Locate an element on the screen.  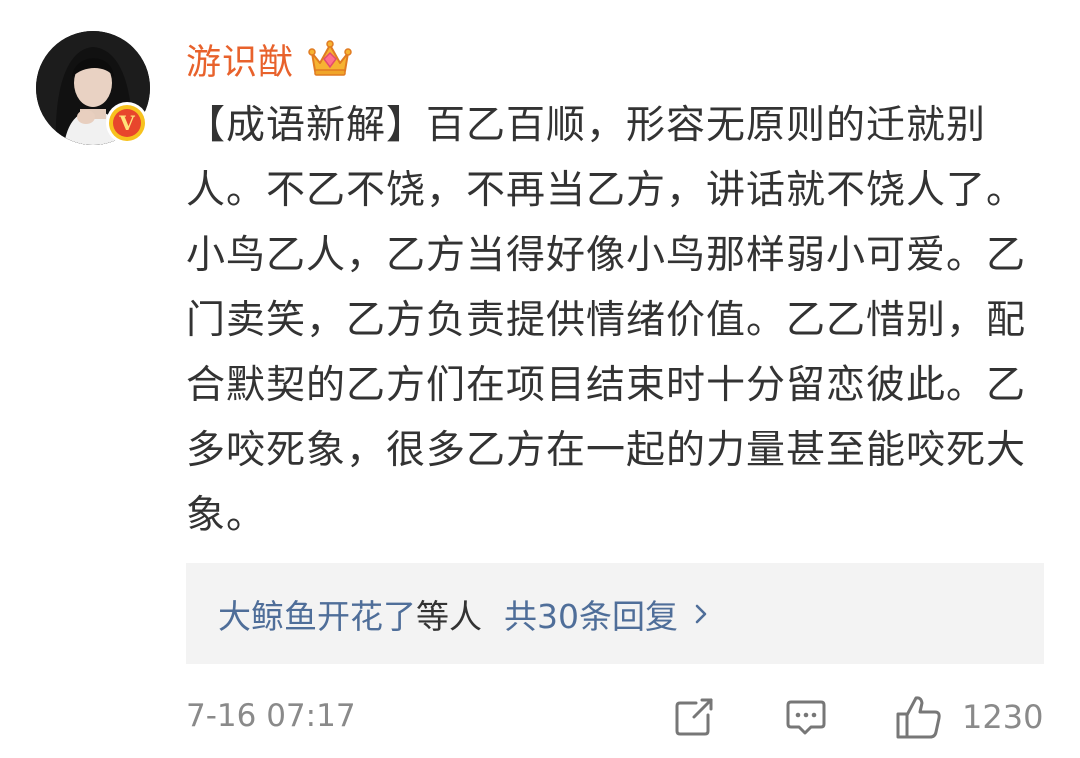
comment-header: 游识猷 is located at coordinates (269, 59).